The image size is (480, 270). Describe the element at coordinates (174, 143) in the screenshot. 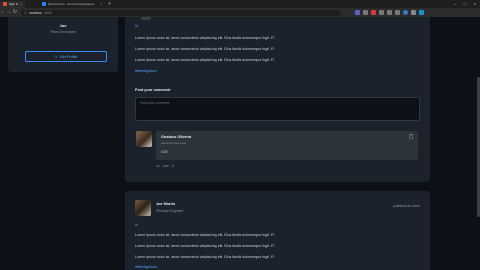

I see `comment-time: seconds hours ago` at that location.